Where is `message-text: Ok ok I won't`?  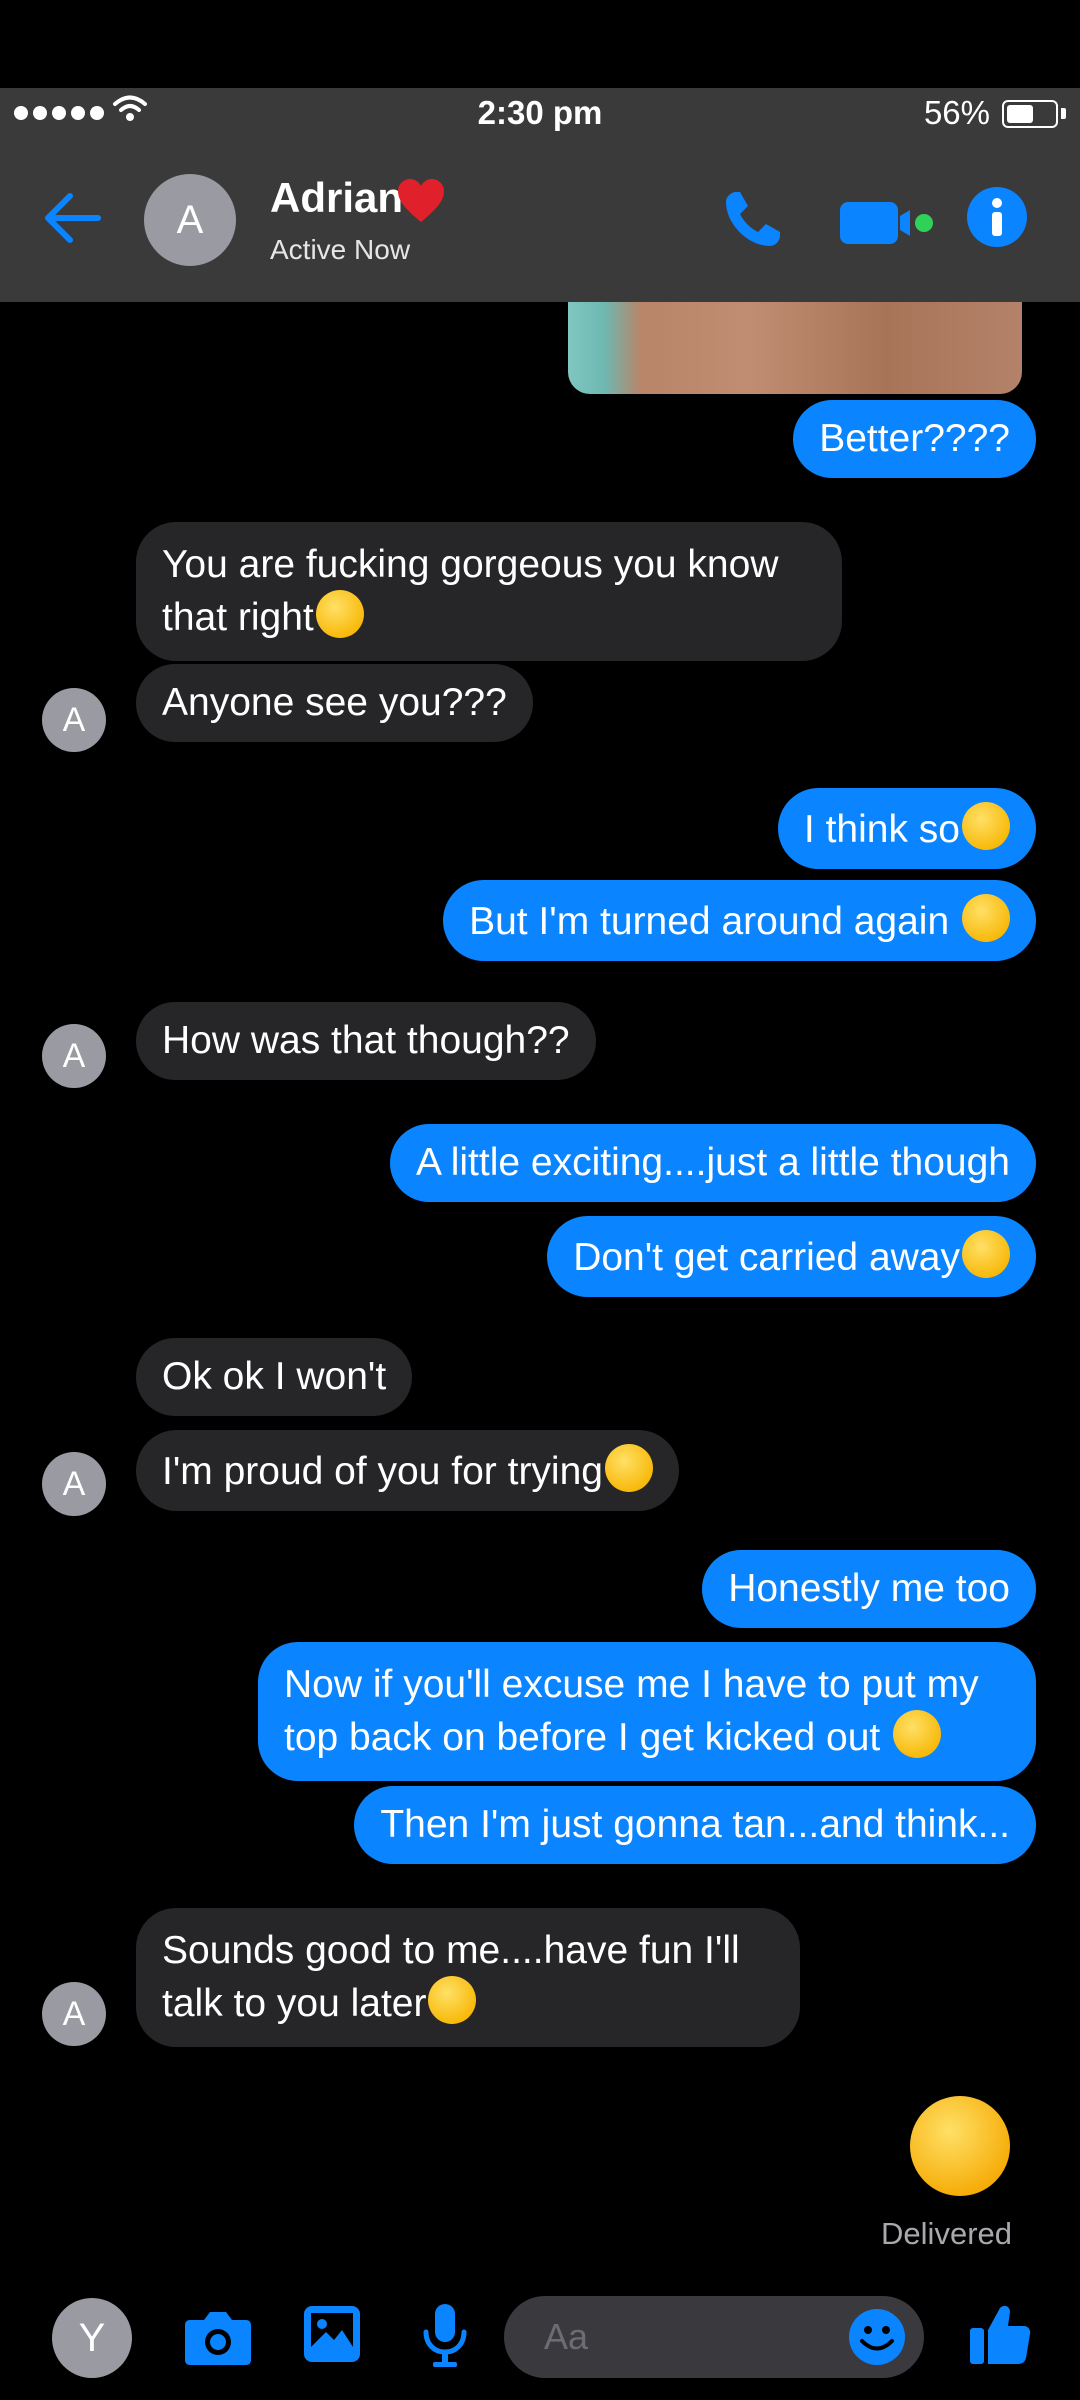
message-text: Ok ok I won't is located at coordinates (274, 1376).